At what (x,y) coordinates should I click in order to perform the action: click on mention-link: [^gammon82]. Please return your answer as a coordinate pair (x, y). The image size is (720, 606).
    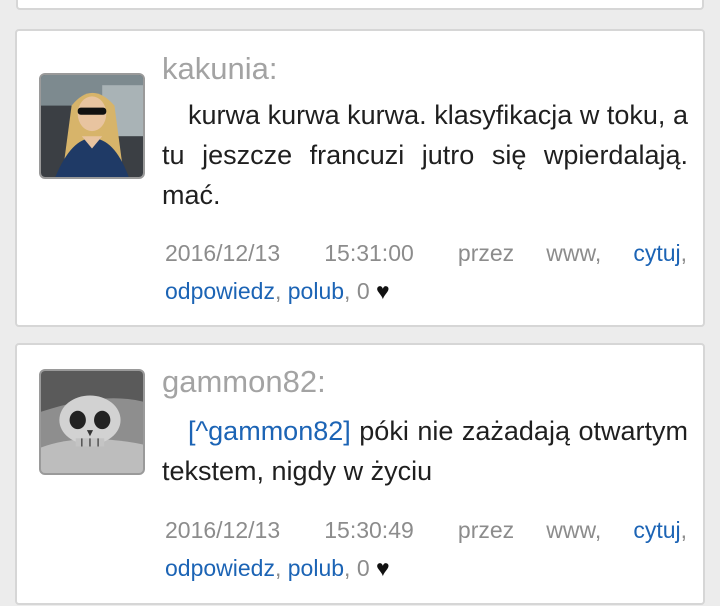
    Looking at the image, I should click on (269, 431).